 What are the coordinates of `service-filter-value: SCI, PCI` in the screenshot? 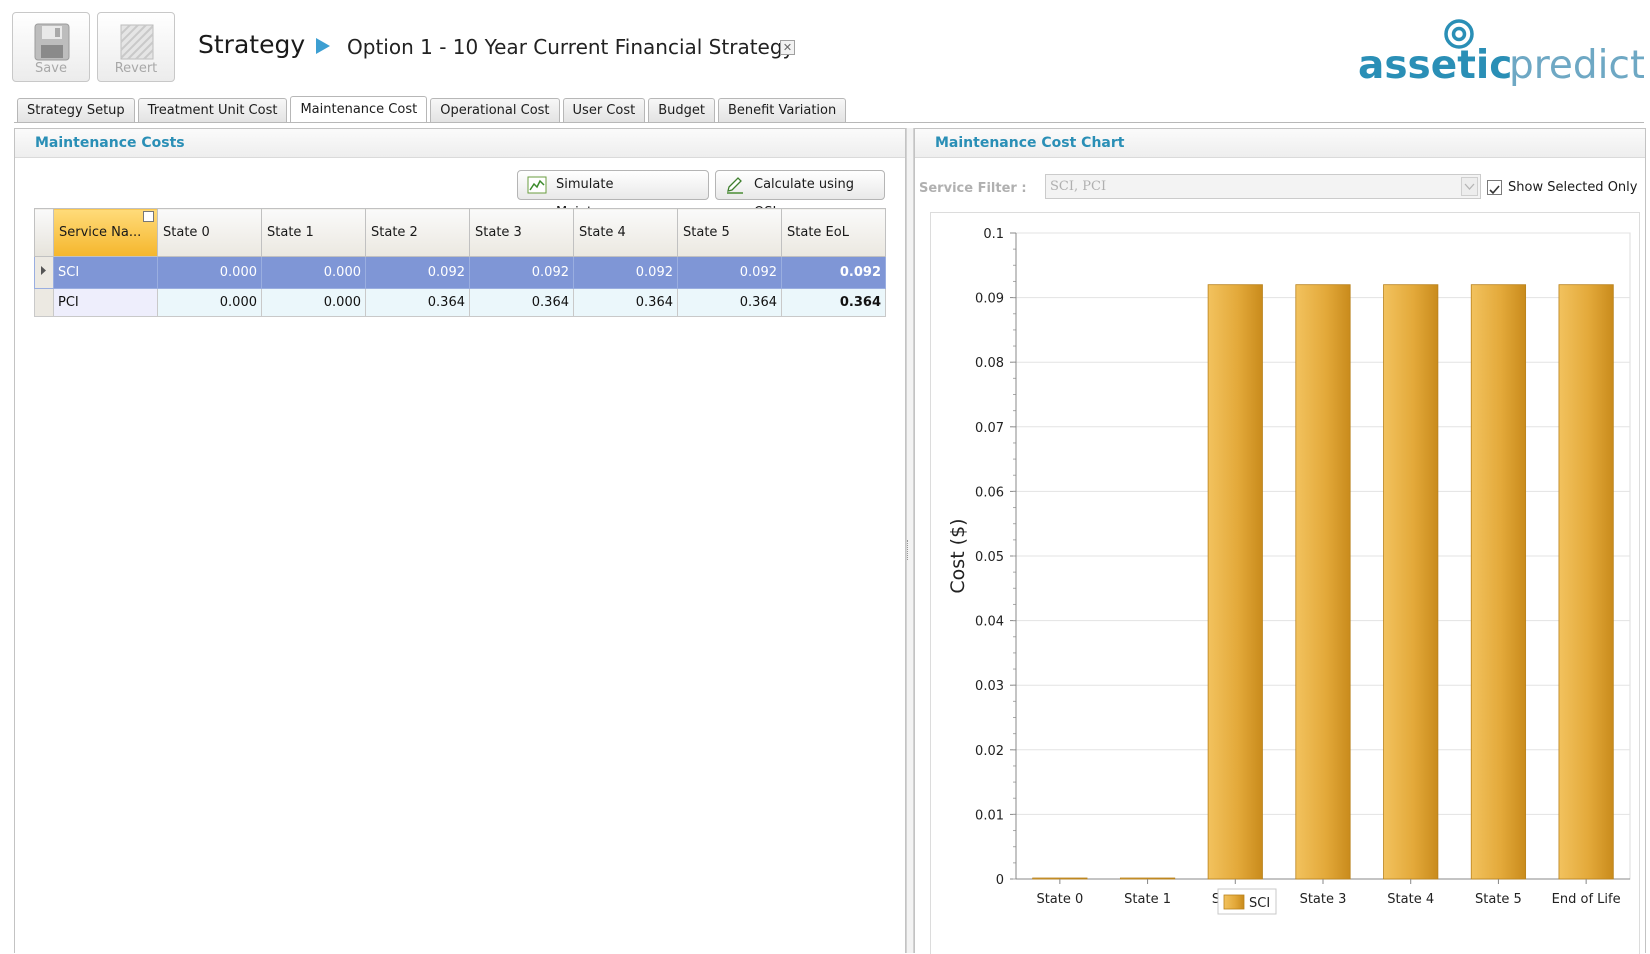 It's located at (1078, 186).